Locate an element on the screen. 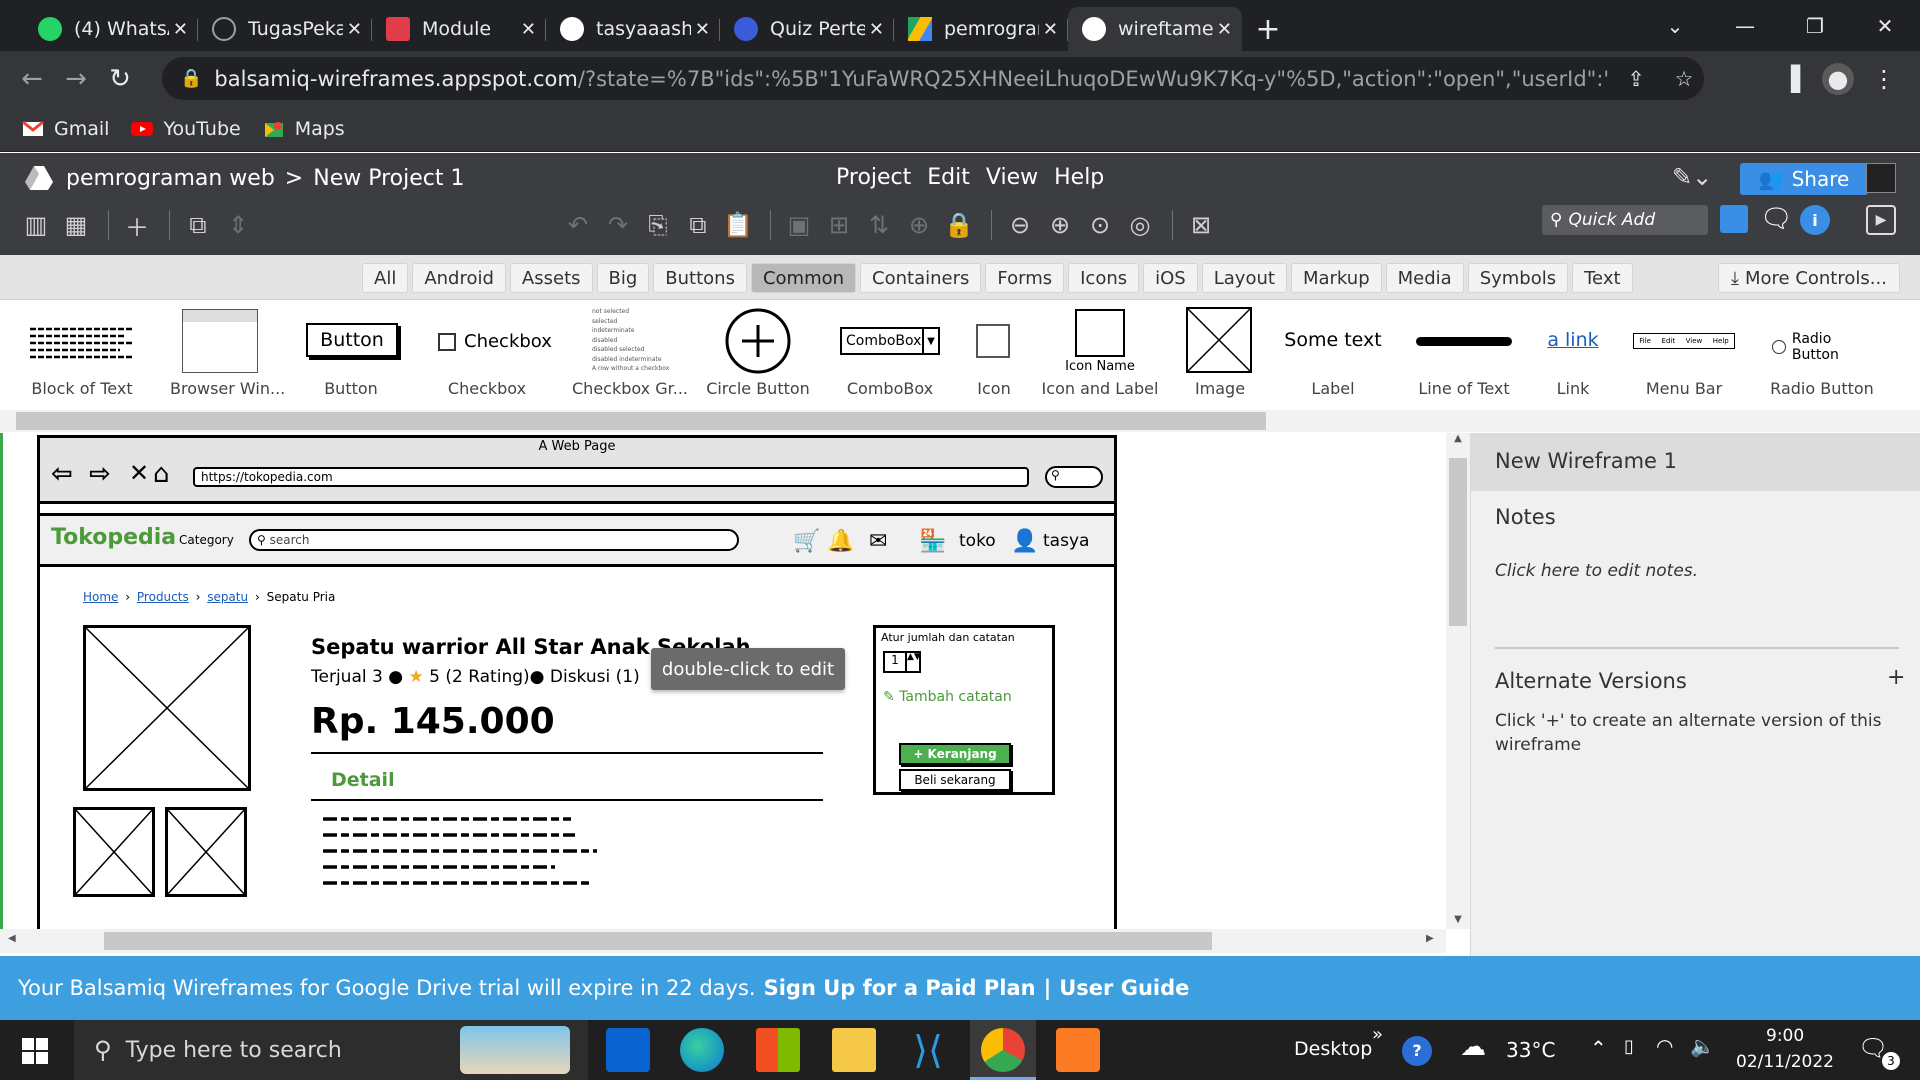 This screenshot has width=1920, height=1080. clock-date: 02/11/2022 is located at coordinates (1785, 1062).